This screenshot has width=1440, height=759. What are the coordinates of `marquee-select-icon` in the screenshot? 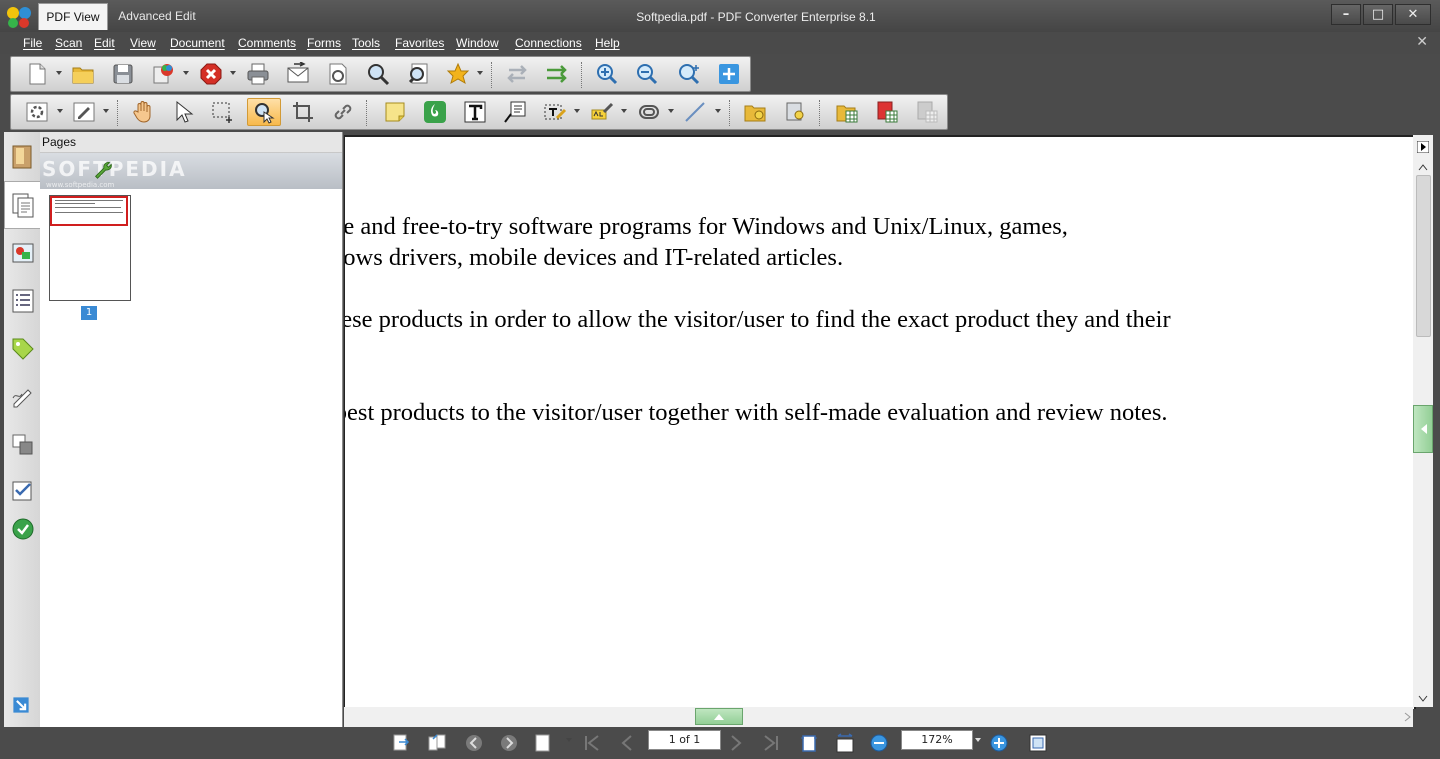 It's located at (223, 112).